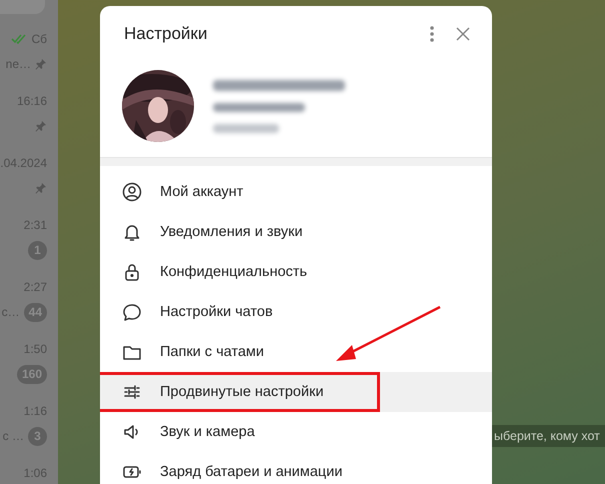 Image resolution: width=605 pixels, height=484 pixels. What do you see at coordinates (296, 432) in the screenshot?
I see `settings-item: Звук и камера` at bounding box center [296, 432].